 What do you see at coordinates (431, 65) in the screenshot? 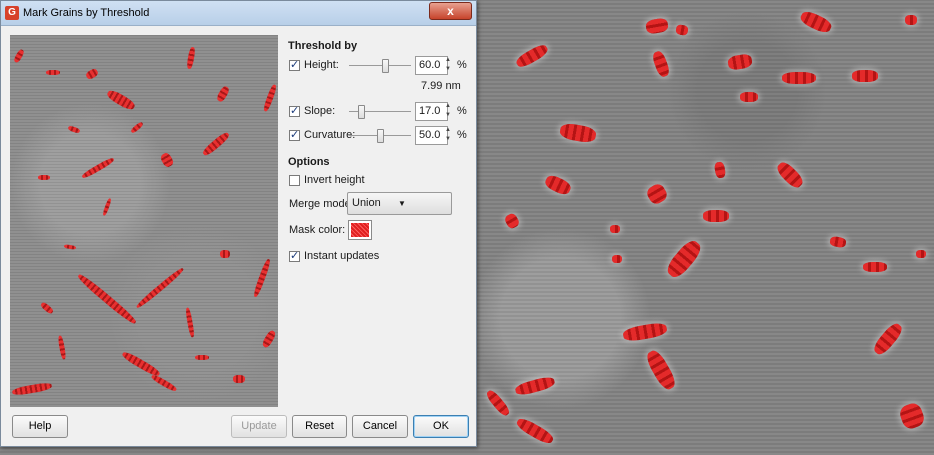
I see `height-spinbox: 60.0` at bounding box center [431, 65].